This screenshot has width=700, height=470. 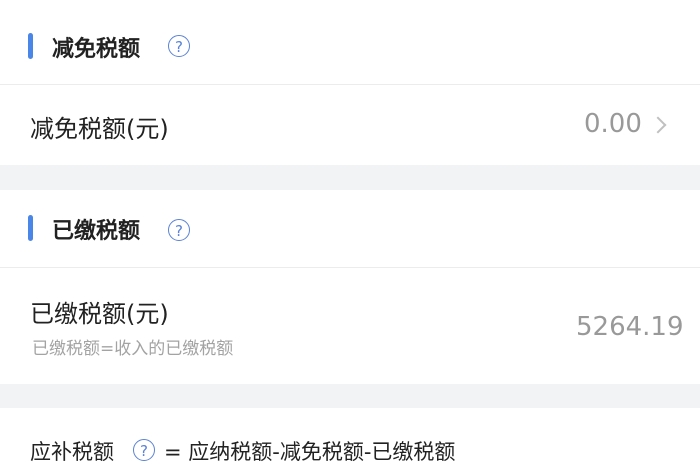 What do you see at coordinates (72, 452) in the screenshot?
I see `formula-label: 应补税额` at bounding box center [72, 452].